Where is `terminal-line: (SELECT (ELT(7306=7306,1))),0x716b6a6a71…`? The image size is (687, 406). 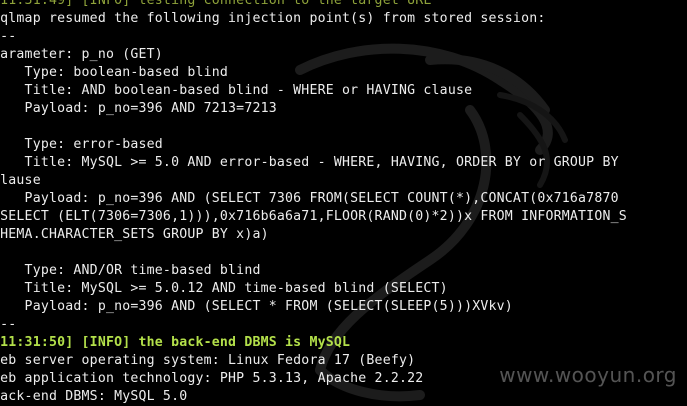
terminal-line: (SELECT (ELT(7306=7306,1))),0x716b6a6a71… is located at coordinates (313, 216).